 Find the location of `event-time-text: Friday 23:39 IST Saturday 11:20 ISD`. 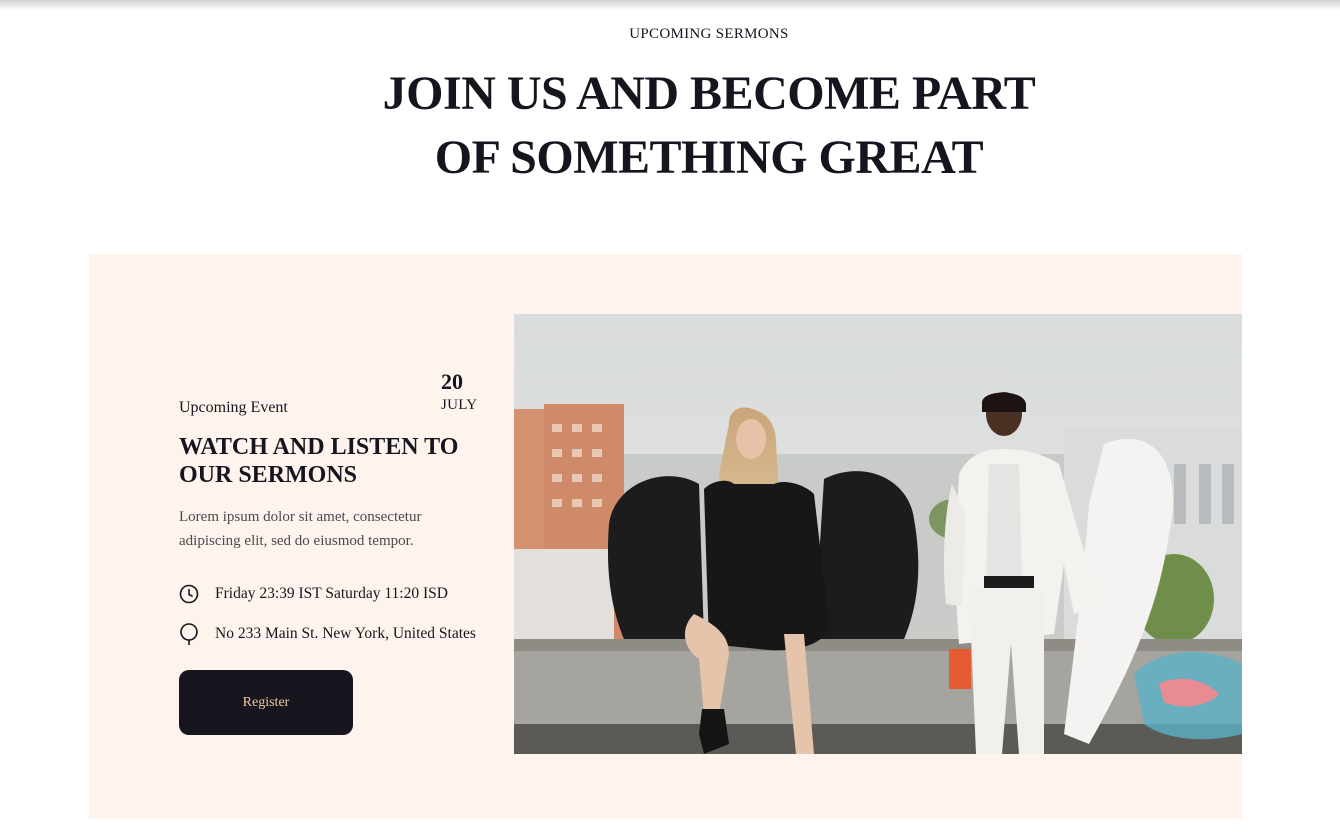

event-time-text: Friday 23:39 IST Saturday 11:20 ISD is located at coordinates (331, 593).